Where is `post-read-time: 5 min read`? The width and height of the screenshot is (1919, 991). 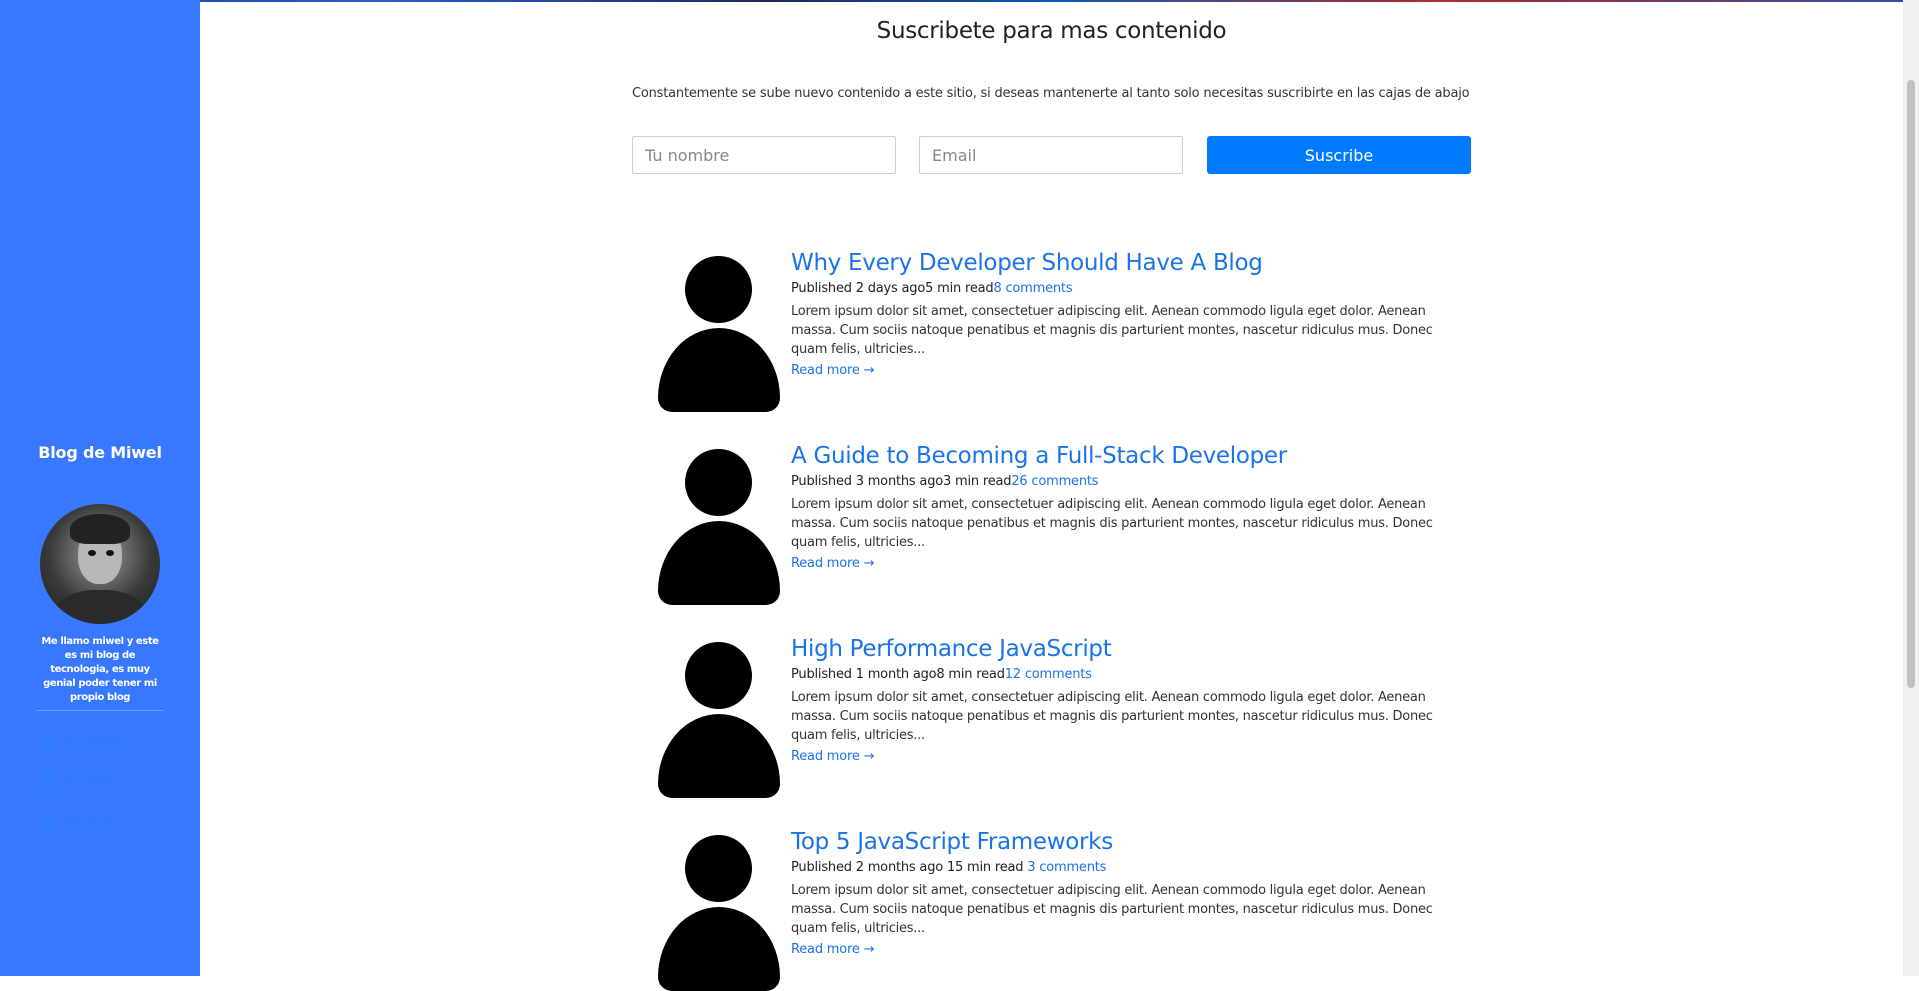
post-read-time: 5 min read is located at coordinates (959, 288).